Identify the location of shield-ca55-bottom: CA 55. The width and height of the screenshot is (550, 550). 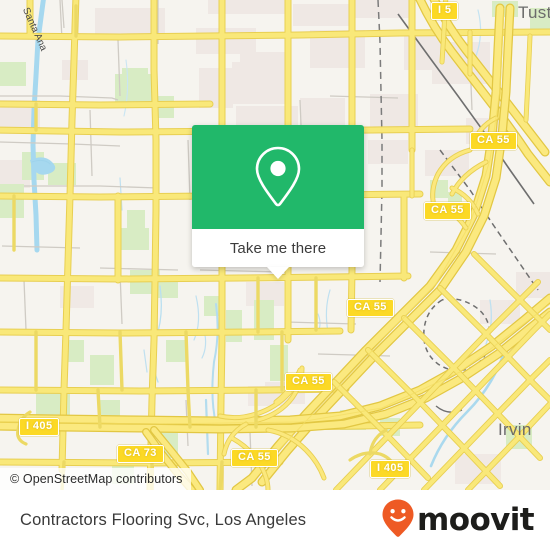
(254, 458).